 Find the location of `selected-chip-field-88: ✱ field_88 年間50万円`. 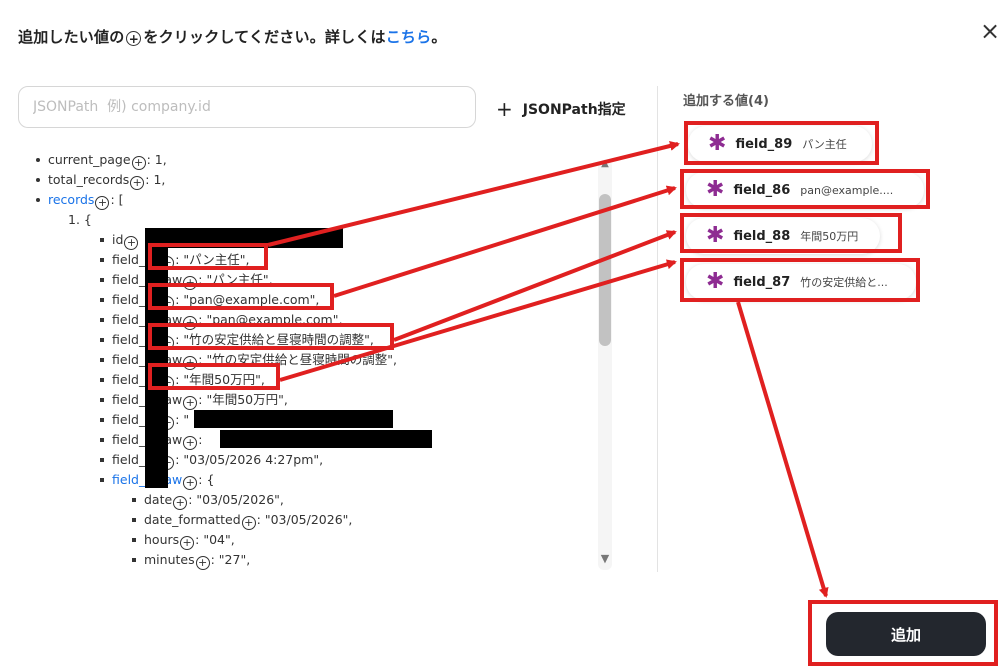

selected-chip-field-88: ✱ field_88 年間50万円 is located at coordinates (783, 236).